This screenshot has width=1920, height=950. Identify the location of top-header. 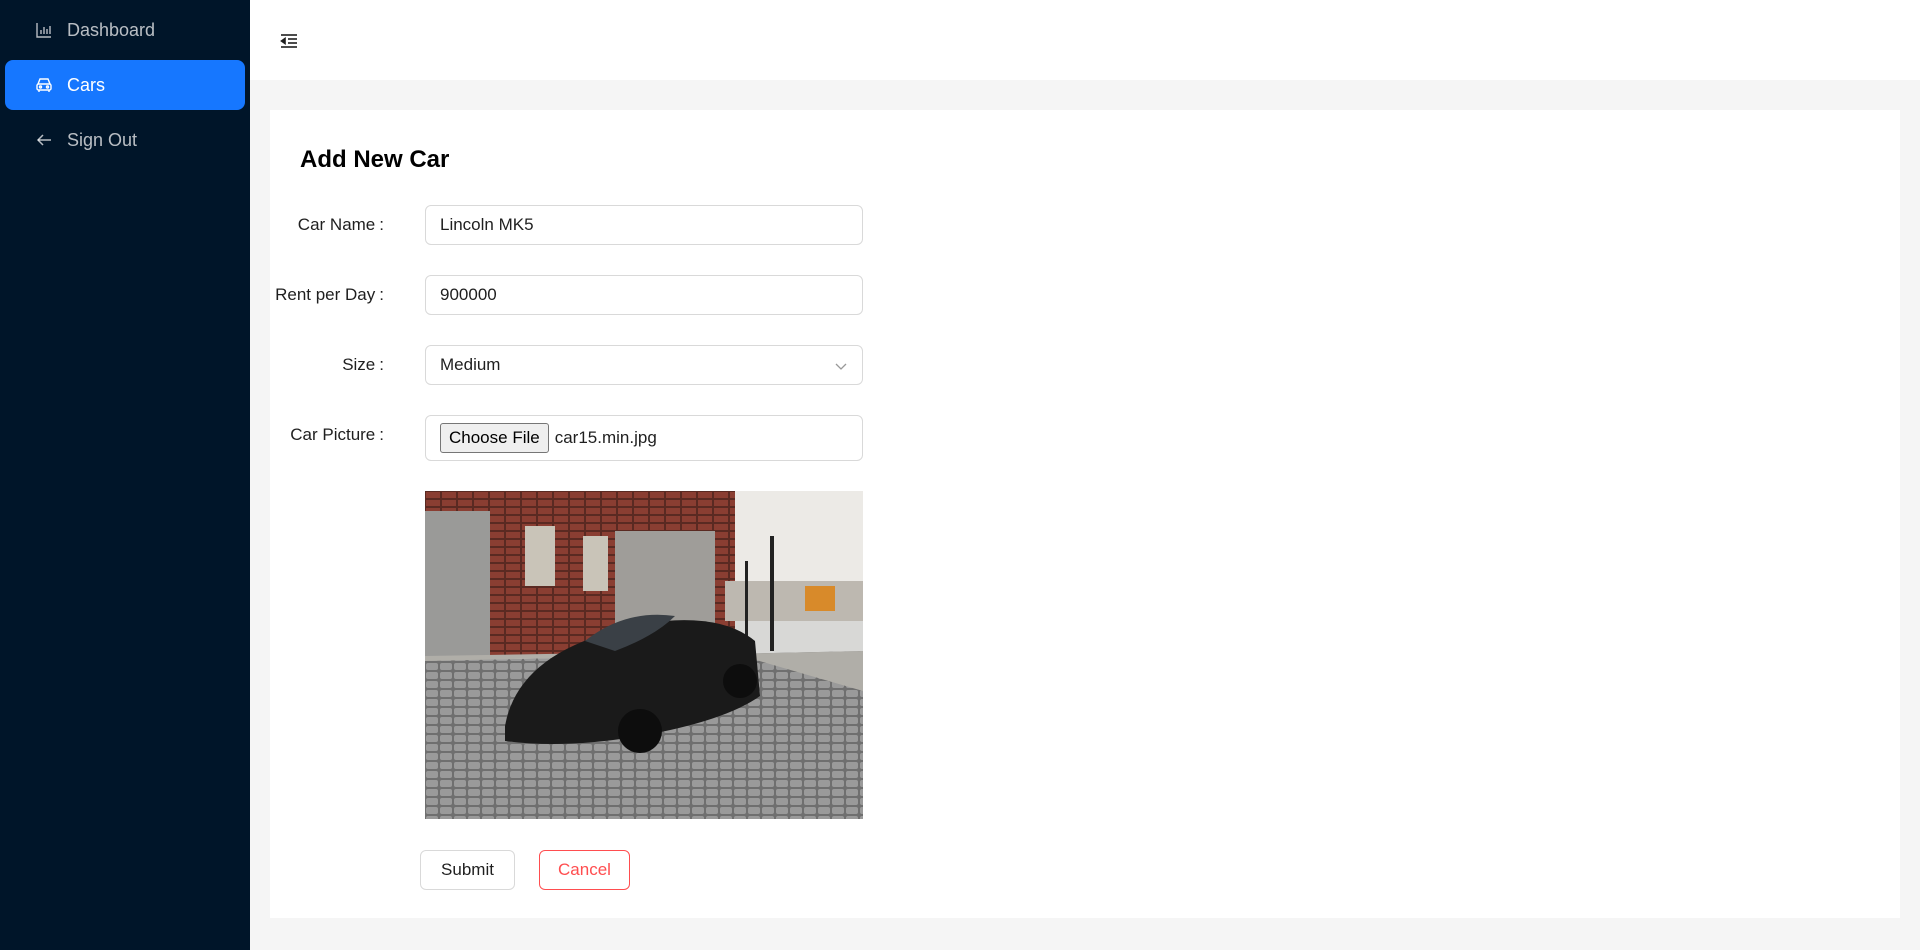
(1085, 40).